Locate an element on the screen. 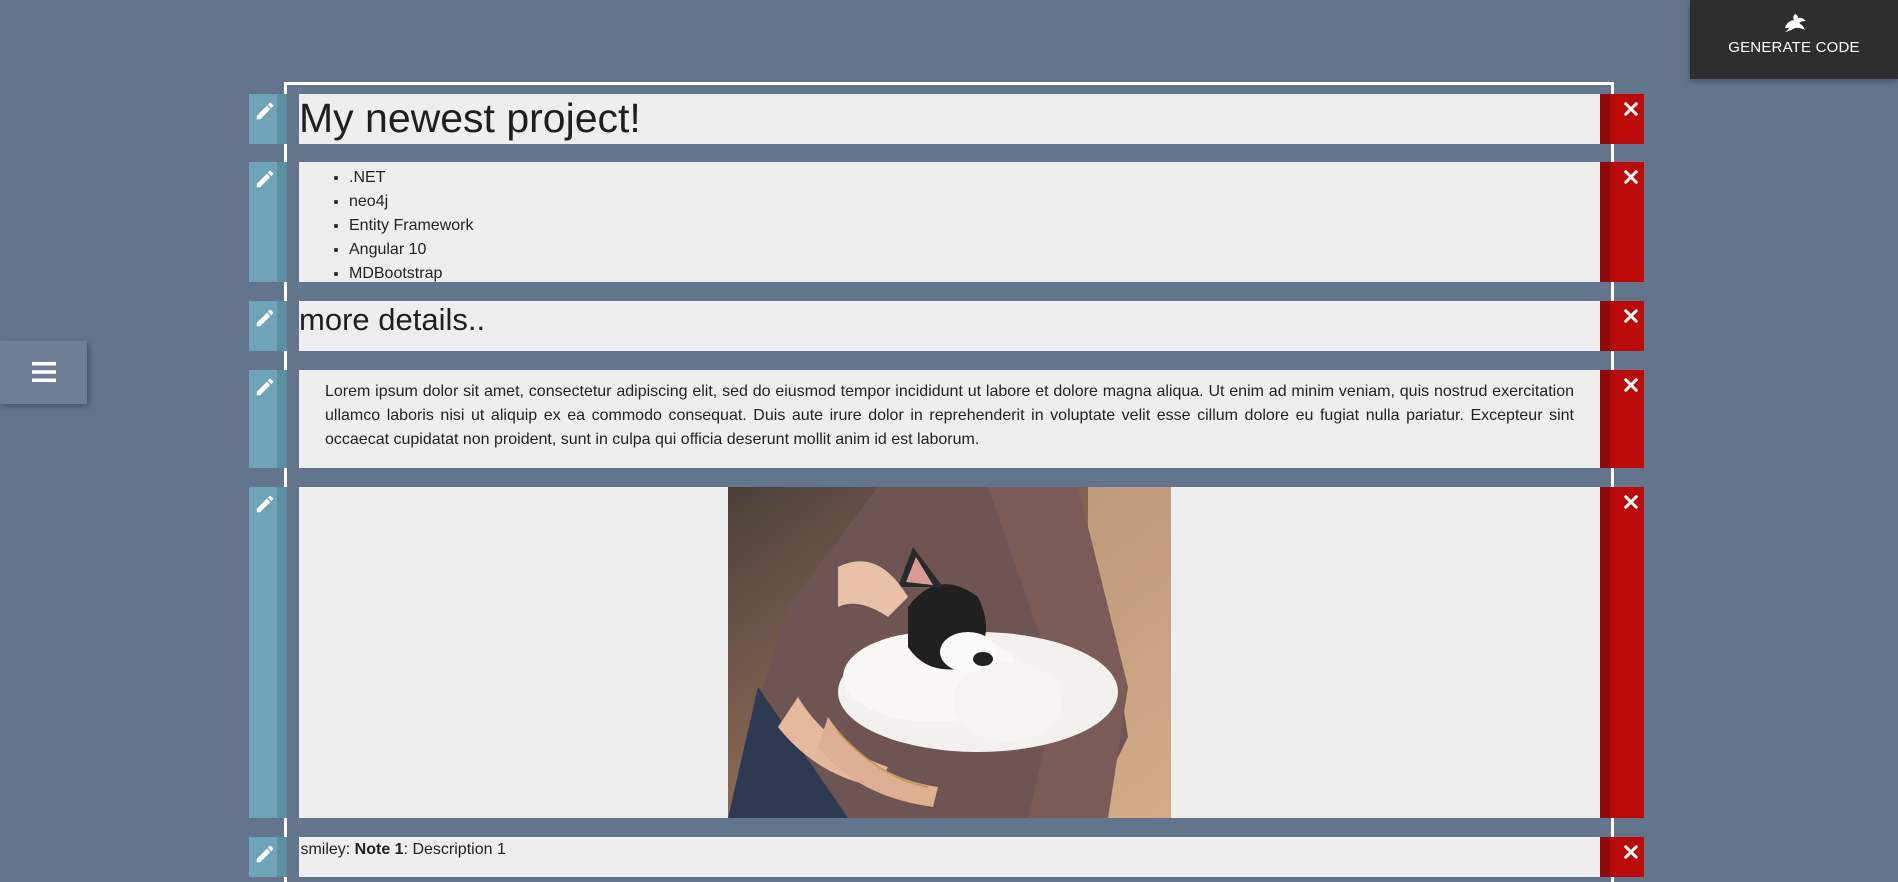  title-content: My newest project! is located at coordinates (949, 119).